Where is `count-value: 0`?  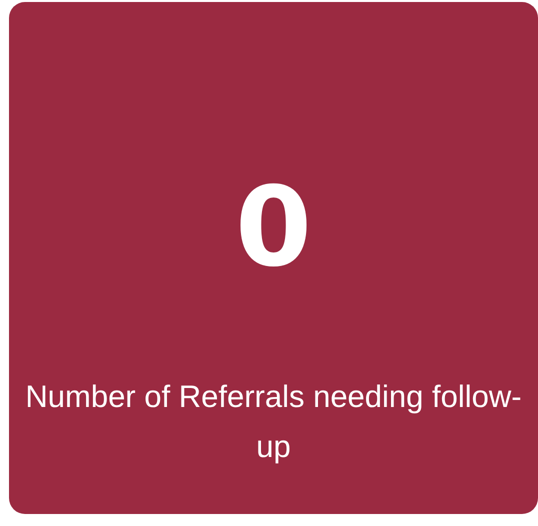
count-value: 0 is located at coordinates (273, 227).